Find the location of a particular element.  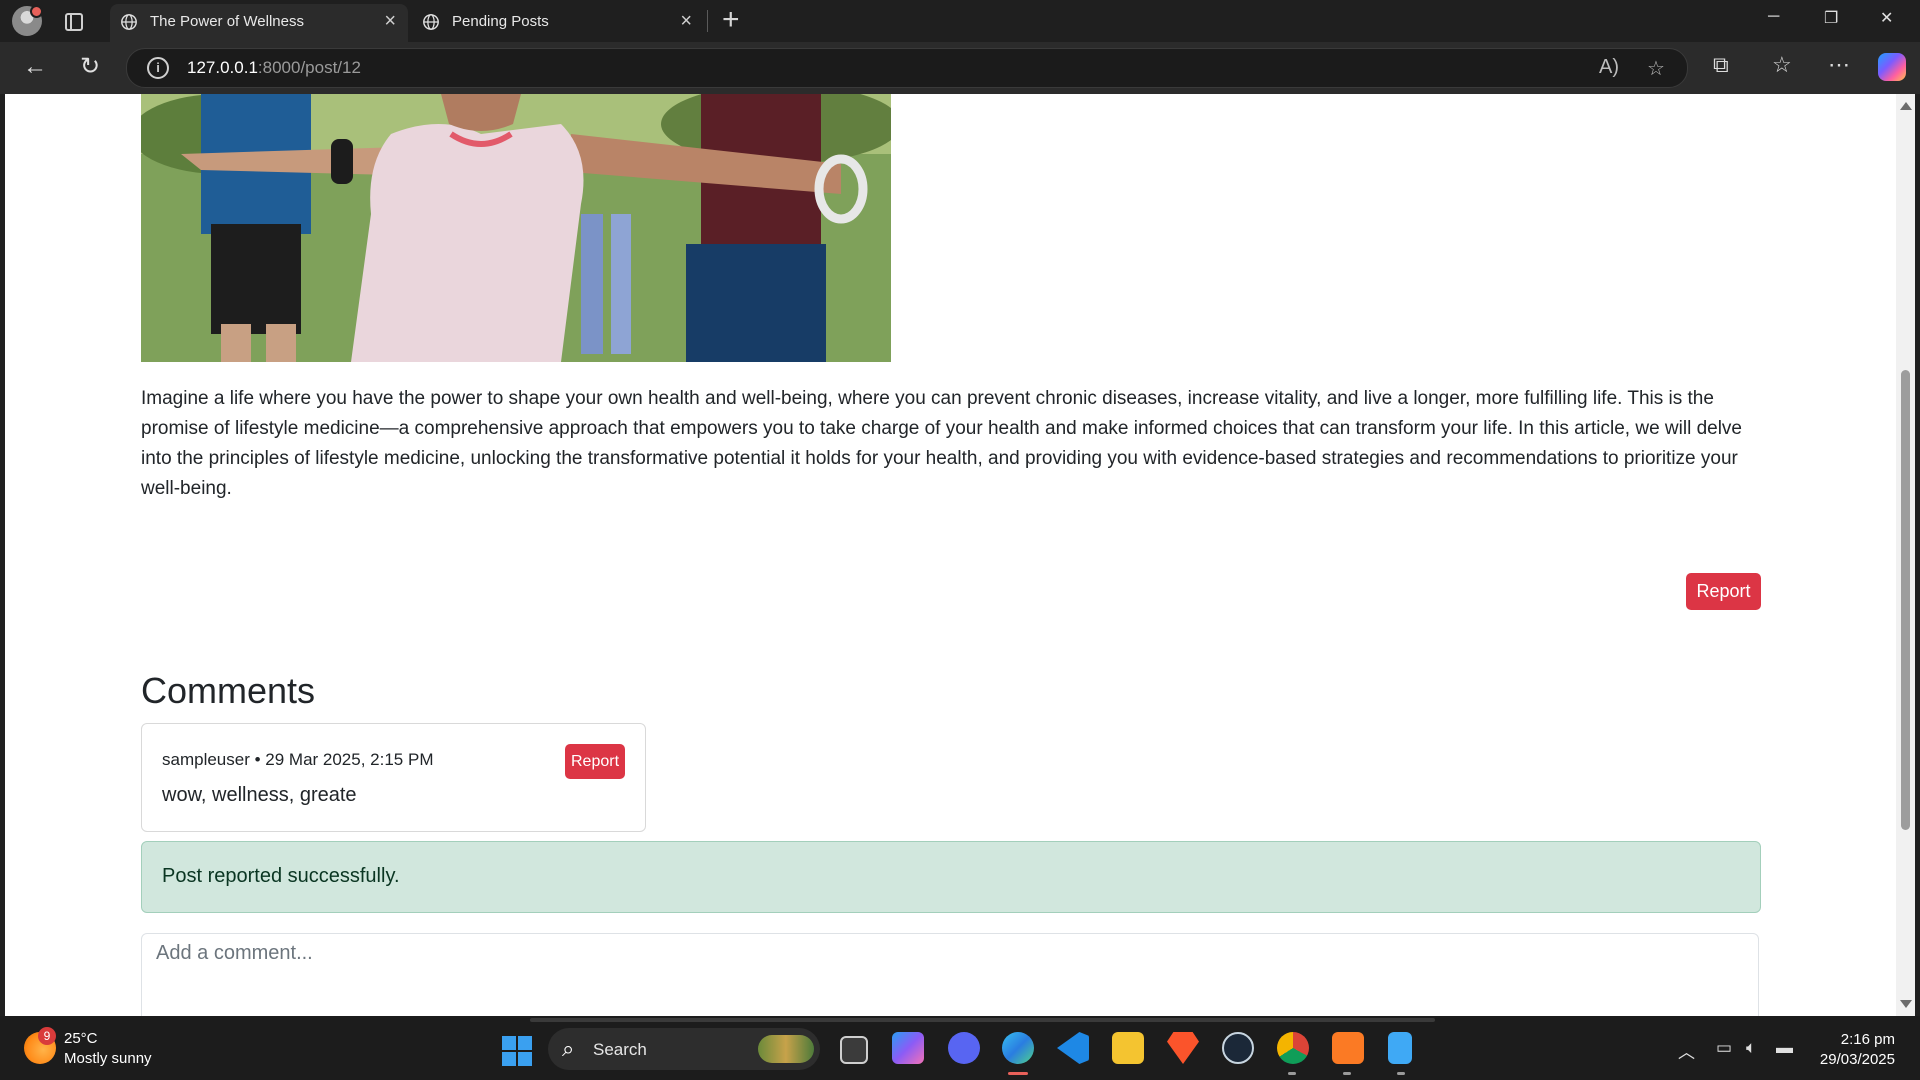

tab-actions-icon is located at coordinates (73, 21).